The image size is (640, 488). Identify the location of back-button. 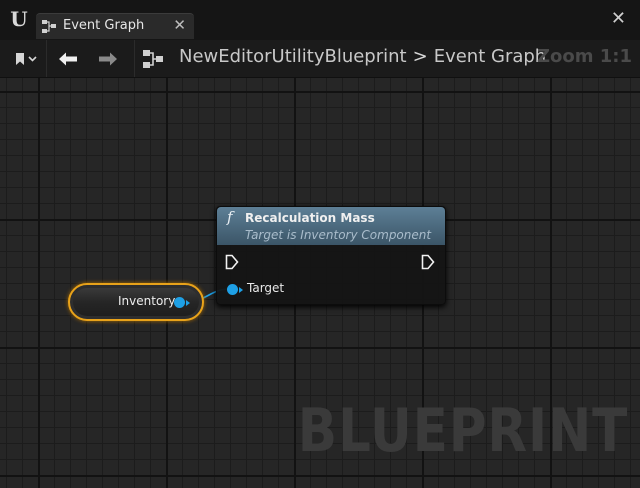
(68, 58).